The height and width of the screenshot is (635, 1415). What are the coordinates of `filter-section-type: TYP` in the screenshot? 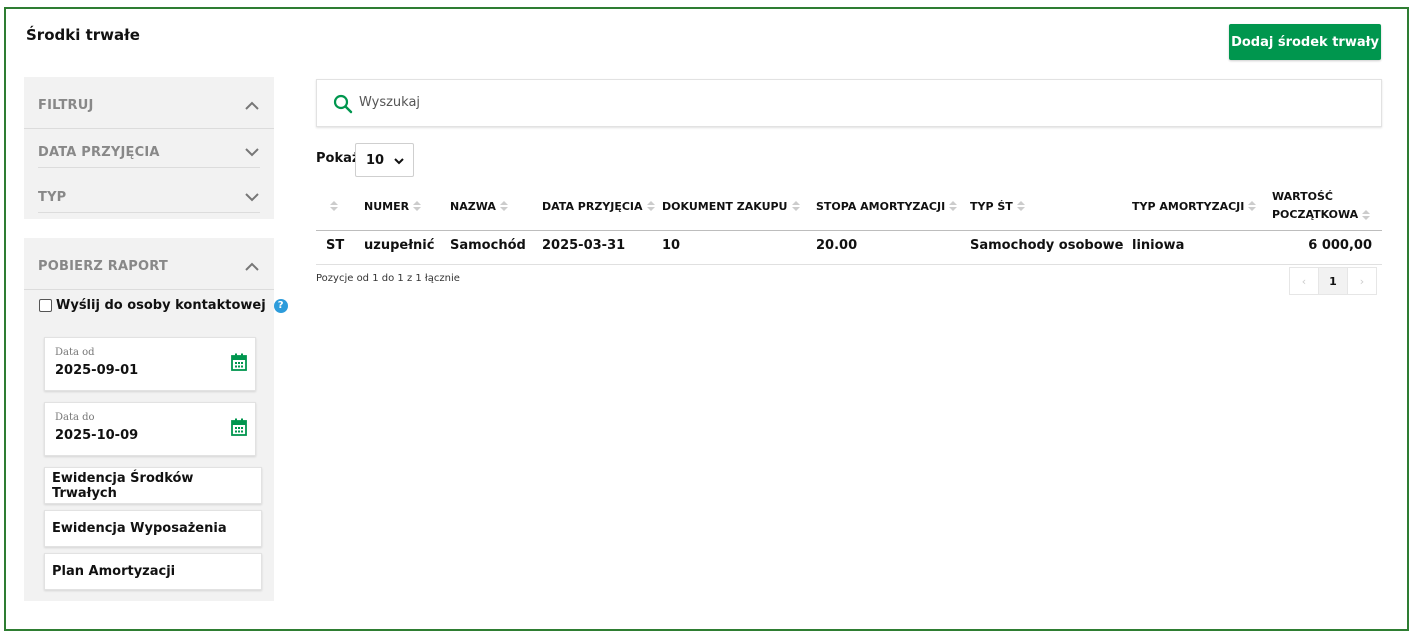 It's located at (149, 197).